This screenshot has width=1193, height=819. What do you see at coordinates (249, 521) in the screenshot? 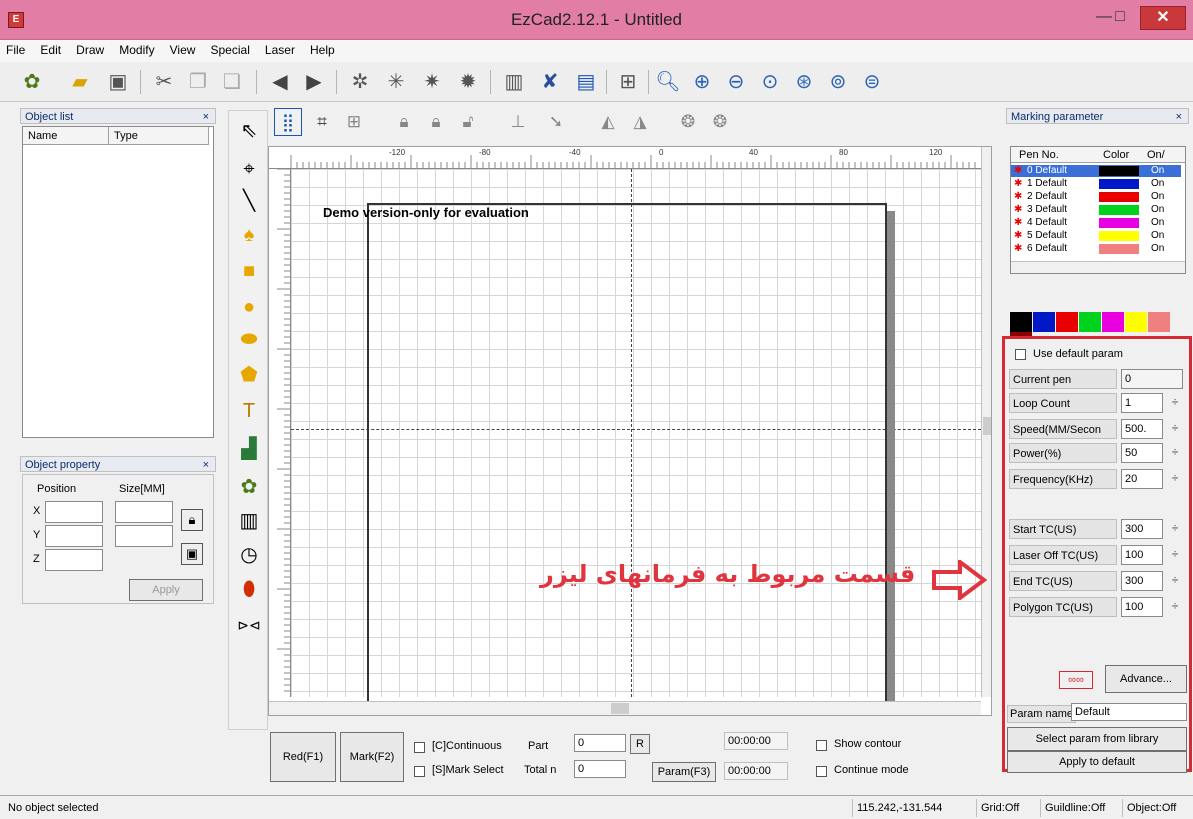
I see `barcode-icon: ▥` at bounding box center [249, 521].